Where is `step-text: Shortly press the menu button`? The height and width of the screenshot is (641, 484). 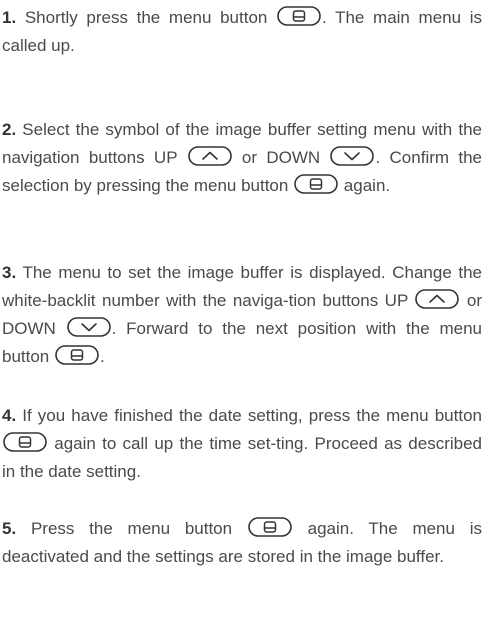 step-text: Shortly press the menu button is located at coordinates (146, 17).